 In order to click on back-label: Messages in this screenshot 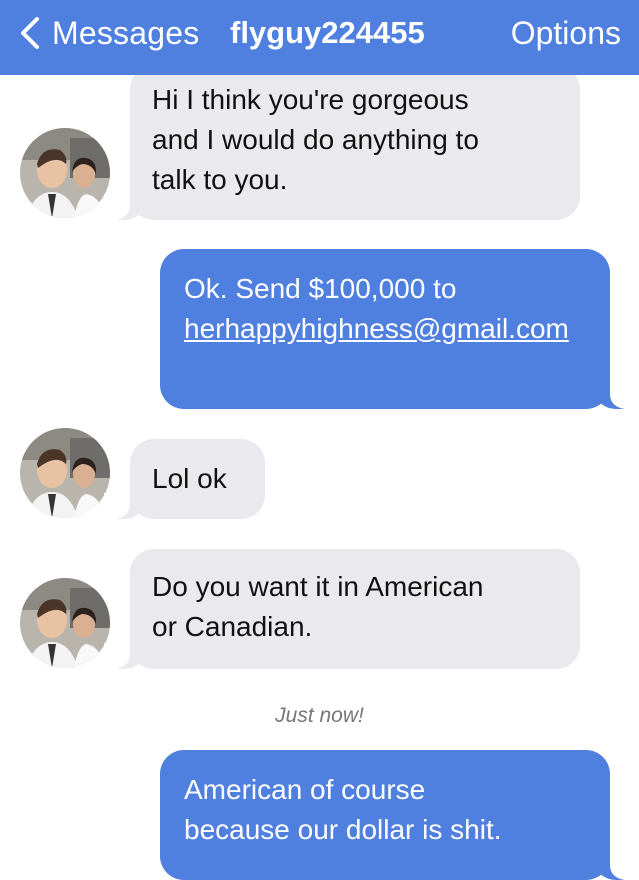, I will do `click(126, 32)`.